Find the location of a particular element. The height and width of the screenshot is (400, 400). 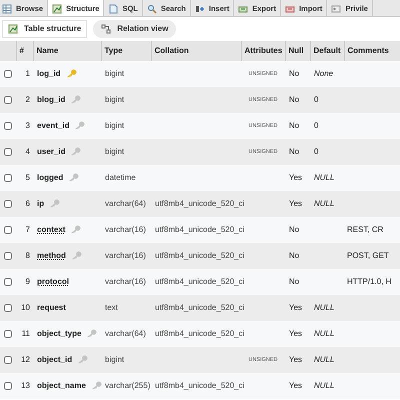

user-card-icon is located at coordinates (336, 9).